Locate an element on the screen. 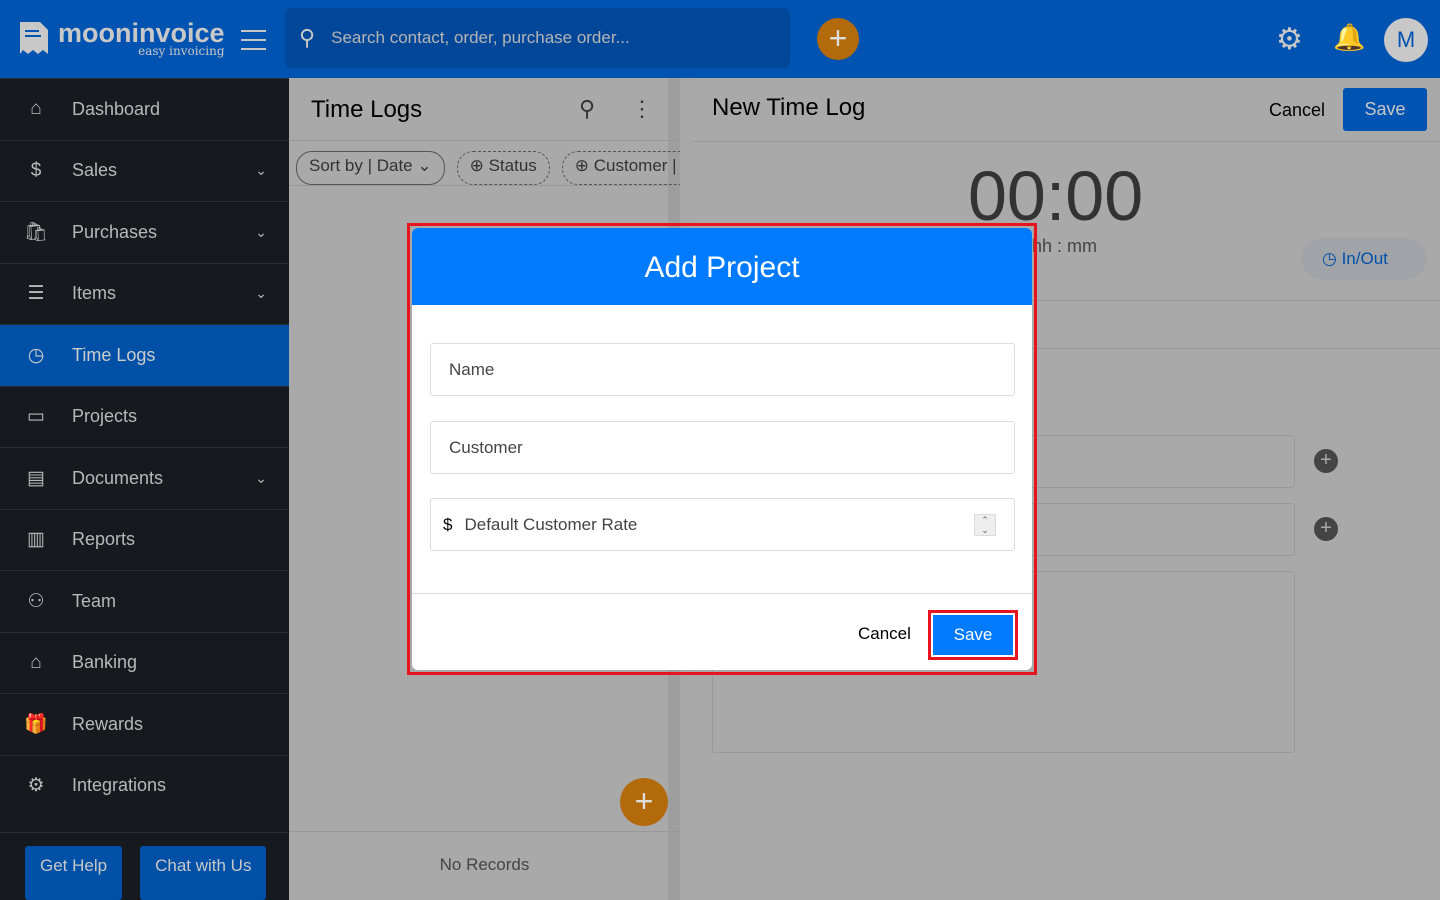  avatar: M is located at coordinates (1406, 40).